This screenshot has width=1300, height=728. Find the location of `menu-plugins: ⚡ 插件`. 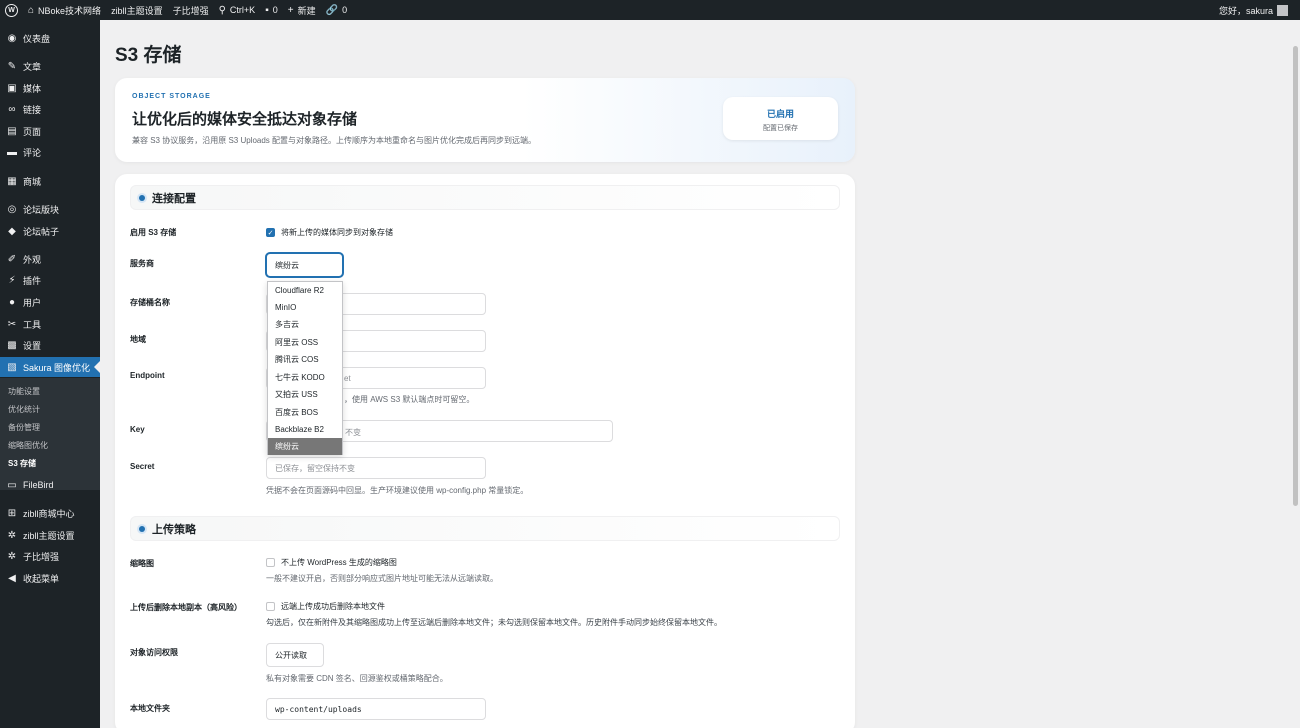

menu-plugins: ⚡ 插件 is located at coordinates (50, 280).